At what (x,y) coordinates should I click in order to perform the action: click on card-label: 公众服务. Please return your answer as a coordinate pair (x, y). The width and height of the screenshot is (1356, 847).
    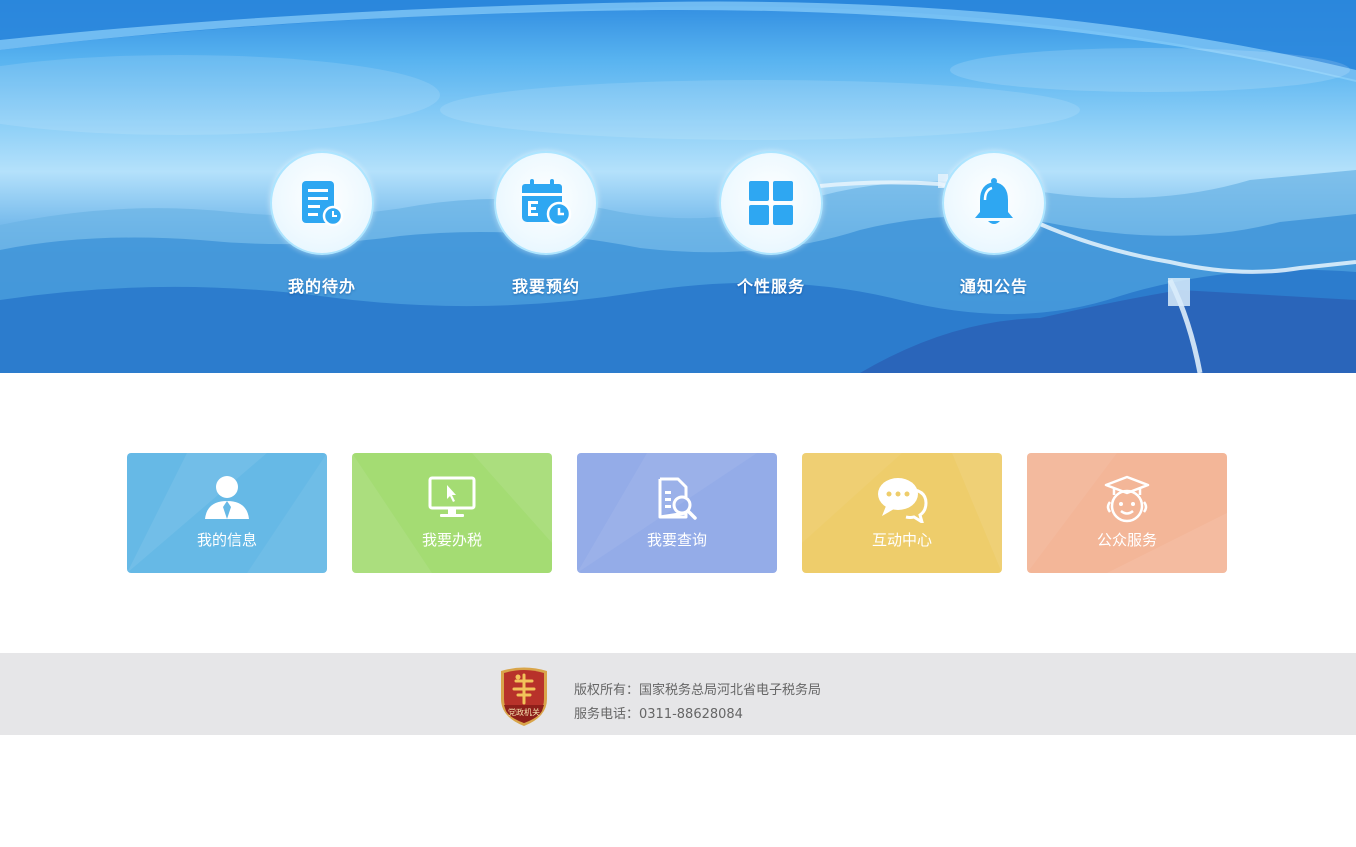
    Looking at the image, I should click on (1127, 539).